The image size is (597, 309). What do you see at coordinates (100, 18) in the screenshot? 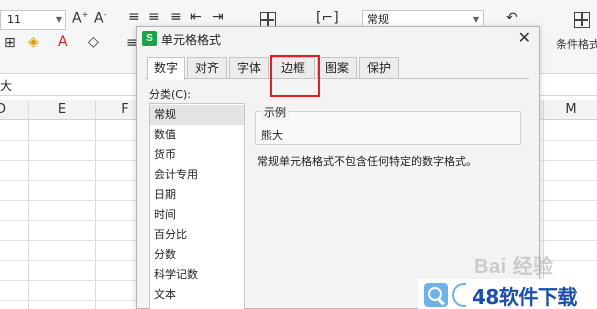
I see `decrease-font-icon: A-` at bounding box center [100, 18].